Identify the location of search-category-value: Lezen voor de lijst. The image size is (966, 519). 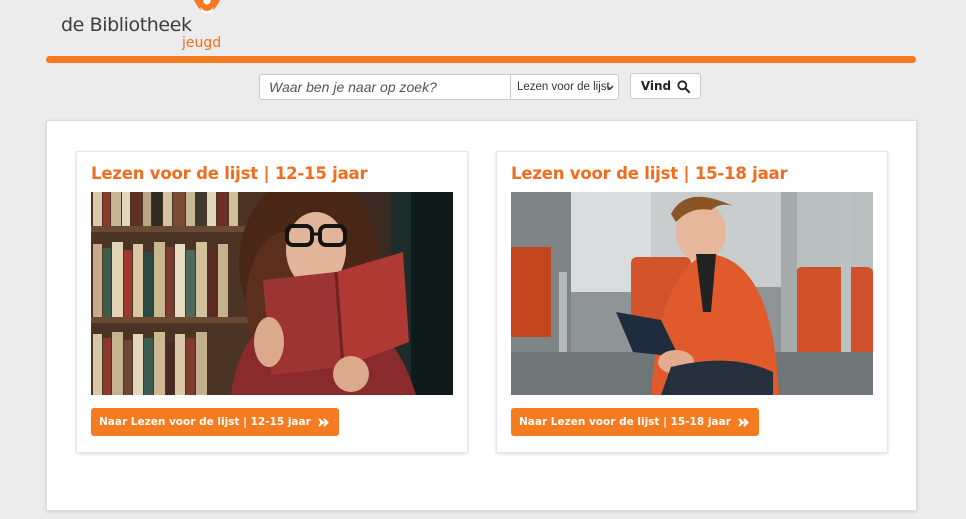
(563, 87).